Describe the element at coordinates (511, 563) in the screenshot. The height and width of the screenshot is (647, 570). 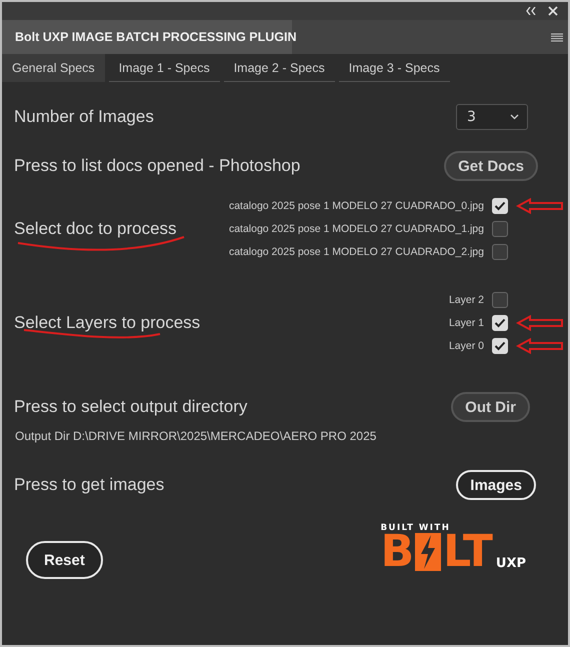
I see `logo-suffix: UXP` at that location.